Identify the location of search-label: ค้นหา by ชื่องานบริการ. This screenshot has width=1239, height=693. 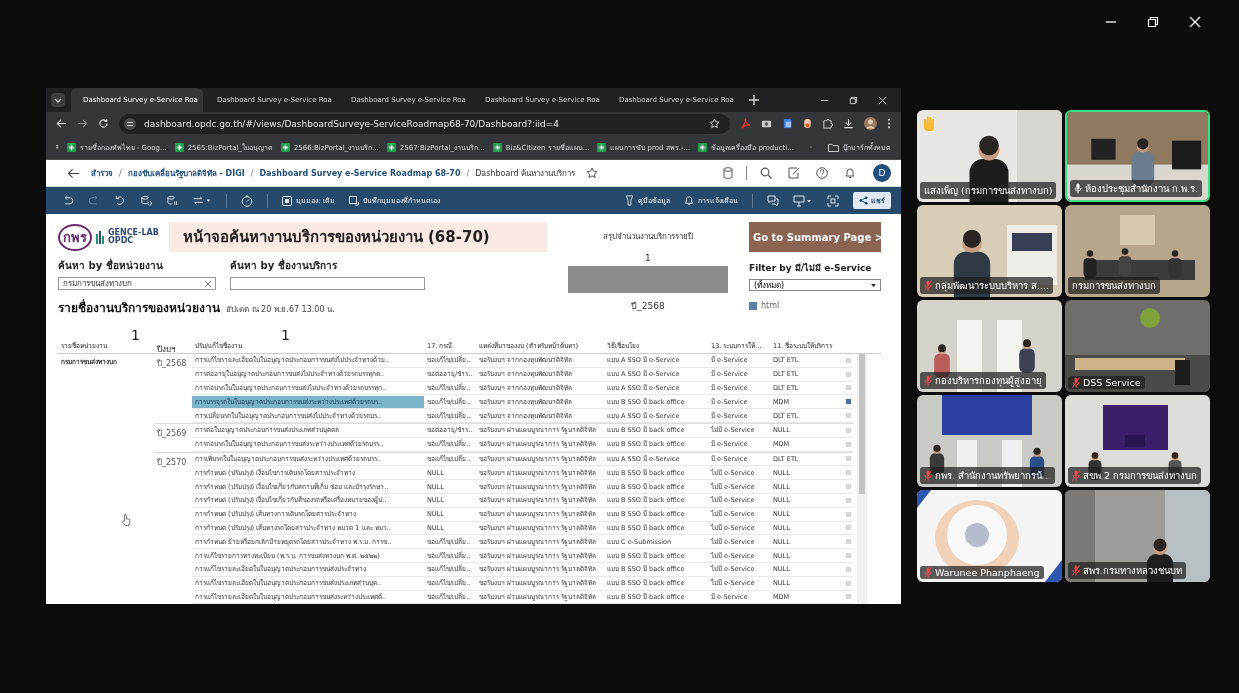
(284, 265).